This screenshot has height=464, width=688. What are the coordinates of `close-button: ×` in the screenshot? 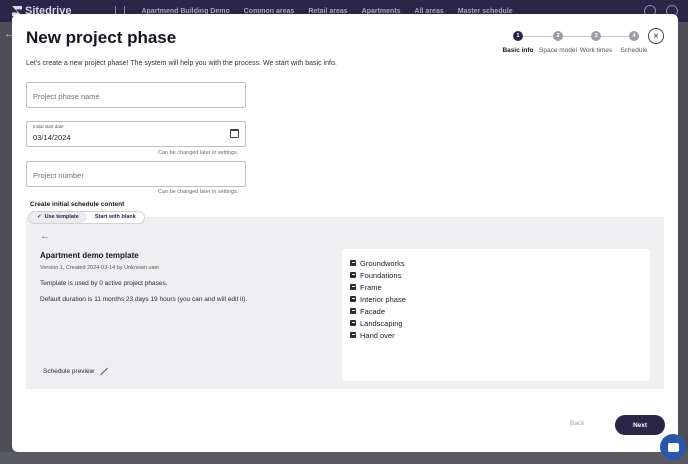 It's located at (656, 36).